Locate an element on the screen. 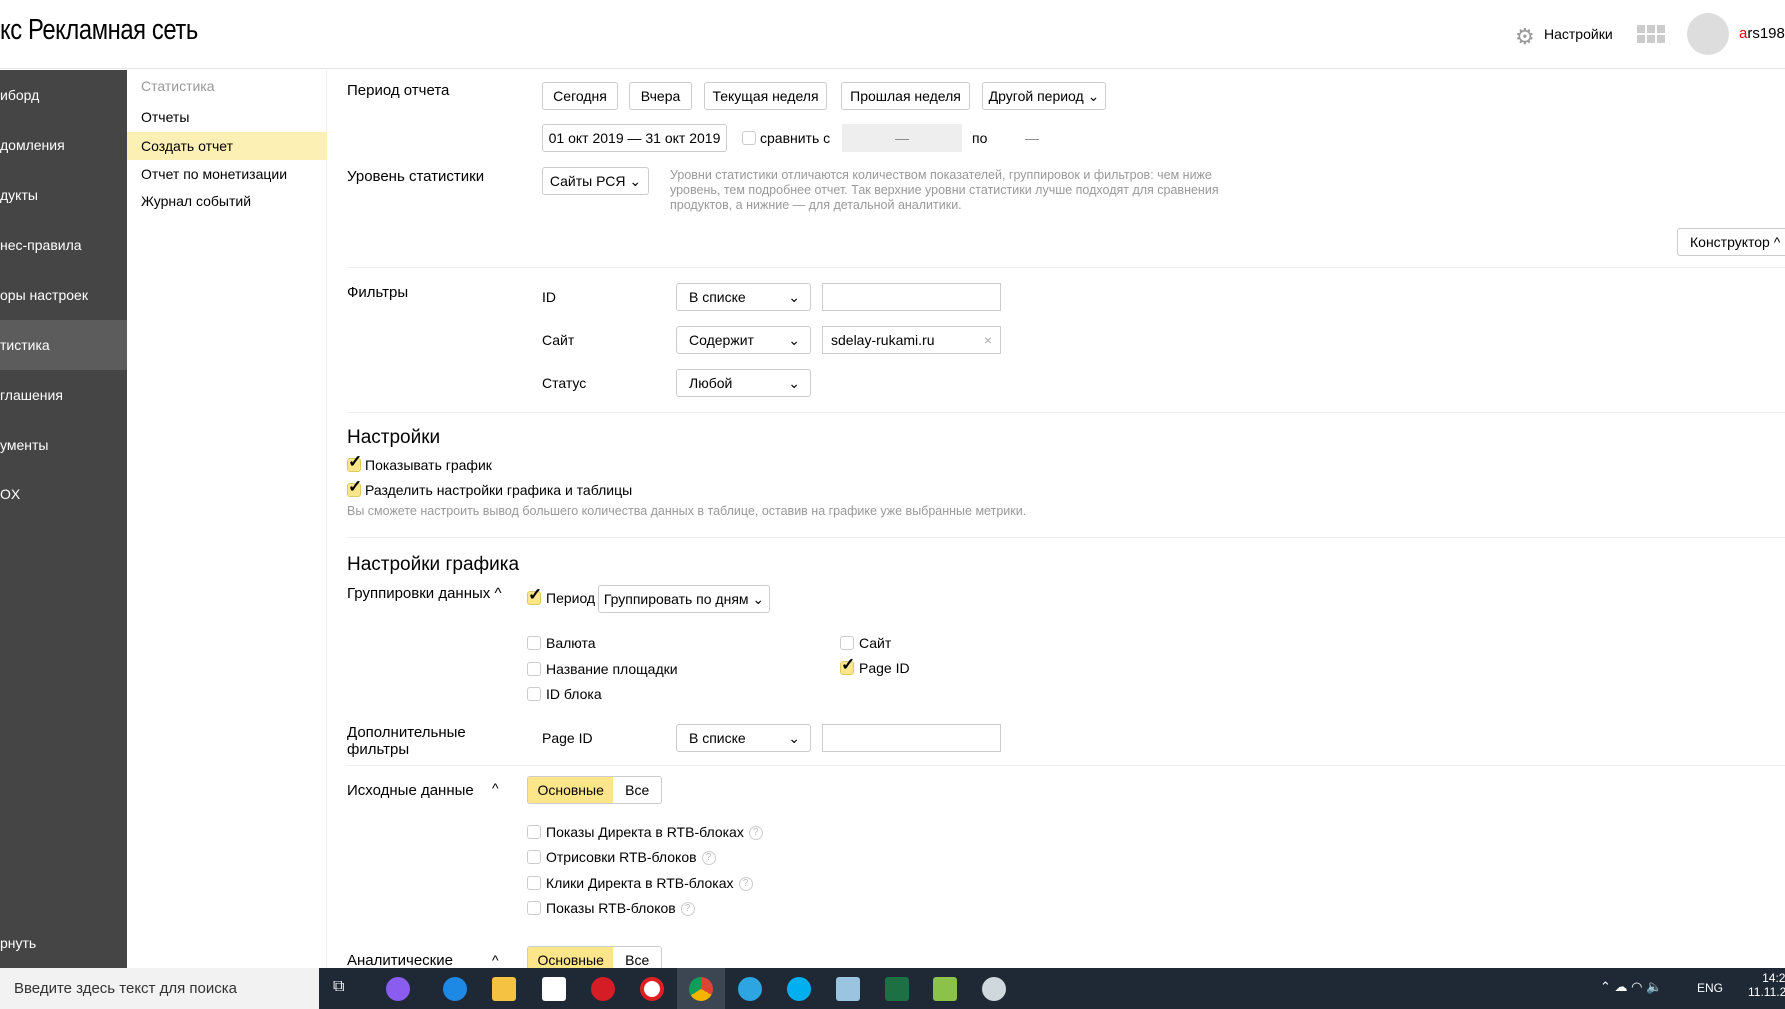 The image size is (1785, 1009). skype-icon is located at coordinates (799, 989).